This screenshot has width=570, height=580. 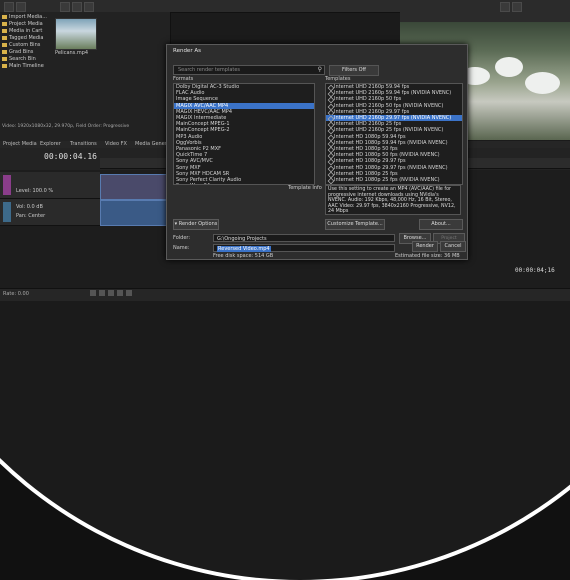 What do you see at coordinates (304, 238) in the screenshot?
I see `folder-field: G:\Ongoing Projects` at bounding box center [304, 238].